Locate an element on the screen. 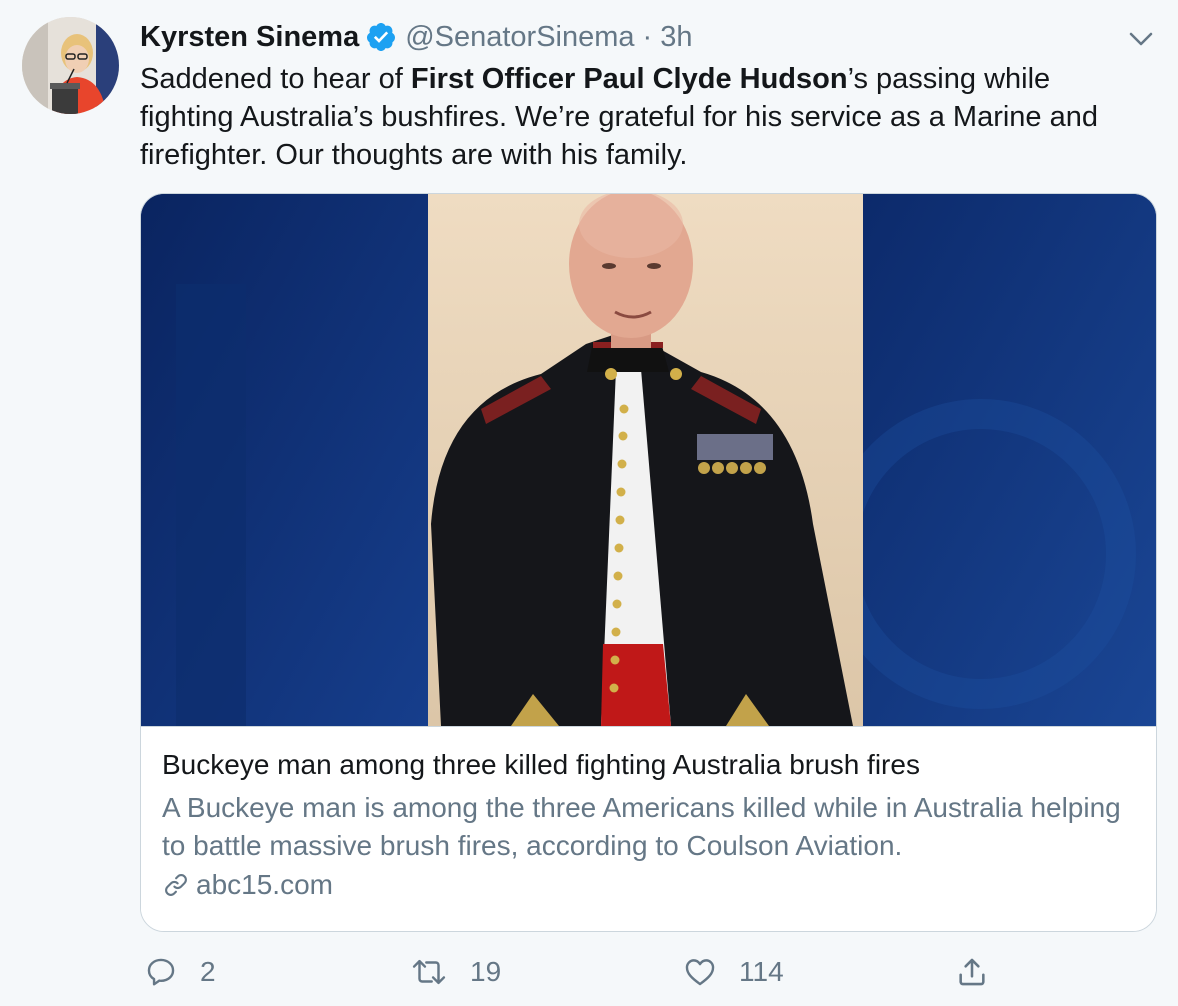 The image size is (1178, 1006). avatar is located at coordinates (70, 65).